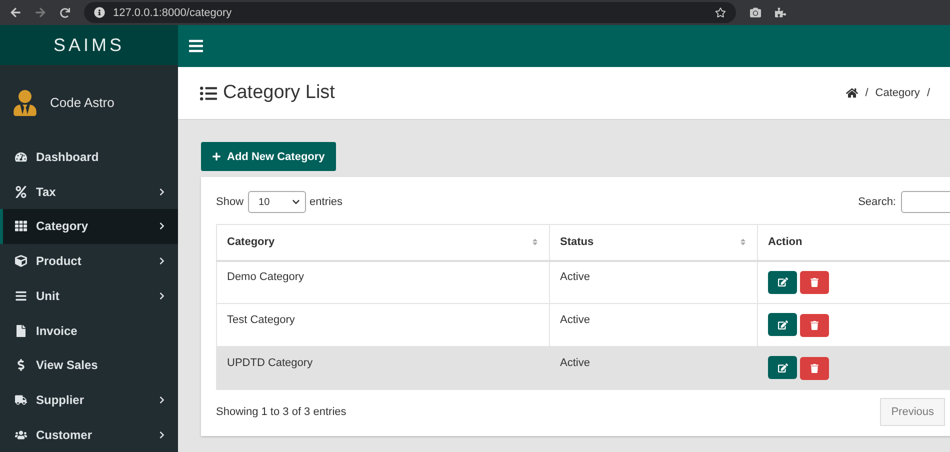 The height and width of the screenshot is (452, 950). I want to click on search-field, so click(925, 202).